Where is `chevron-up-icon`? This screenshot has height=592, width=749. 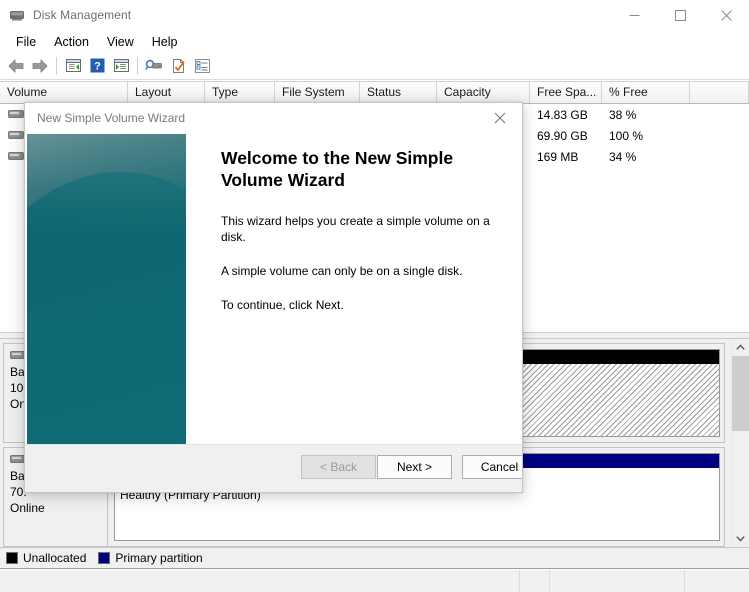 chevron-up-icon is located at coordinates (740, 347).